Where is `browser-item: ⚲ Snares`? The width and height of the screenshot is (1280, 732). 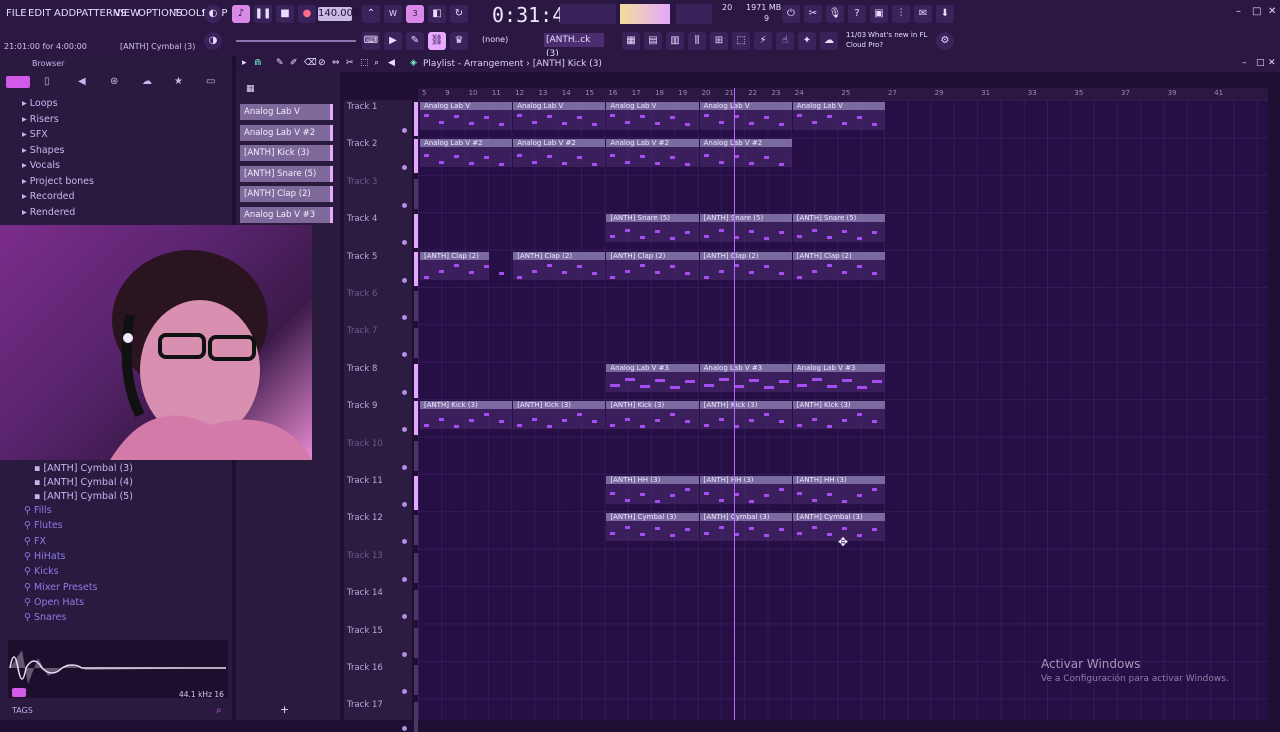 browser-item: ⚲ Snares is located at coordinates (45, 617).